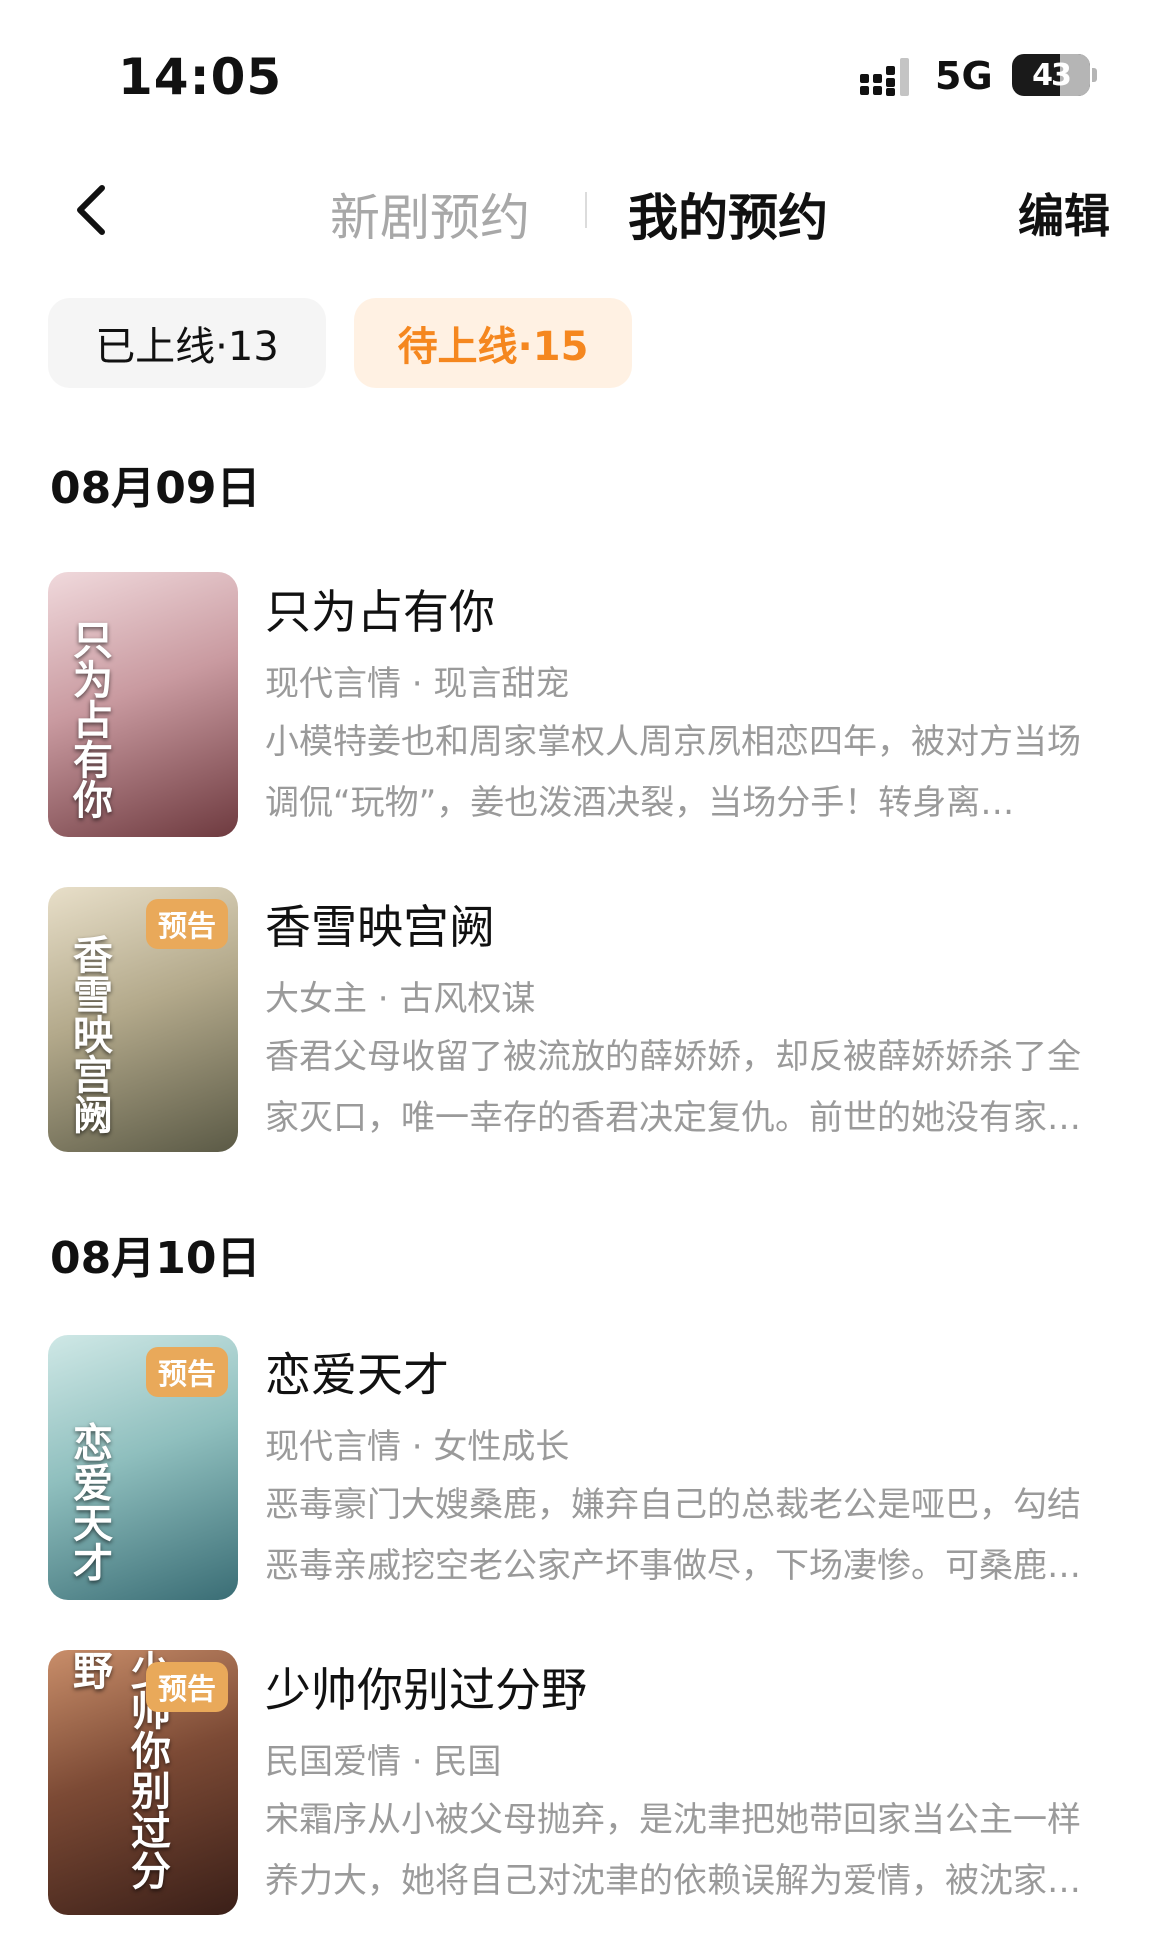 Image resolution: width=1170 pixels, height=1934 pixels. Describe the element at coordinates (673, 1505) in the screenshot. I see `description-line: 恶毒豪门大嫂桑鹿，嫌弃自己的总裁老公是哑巴，勾结` at that location.